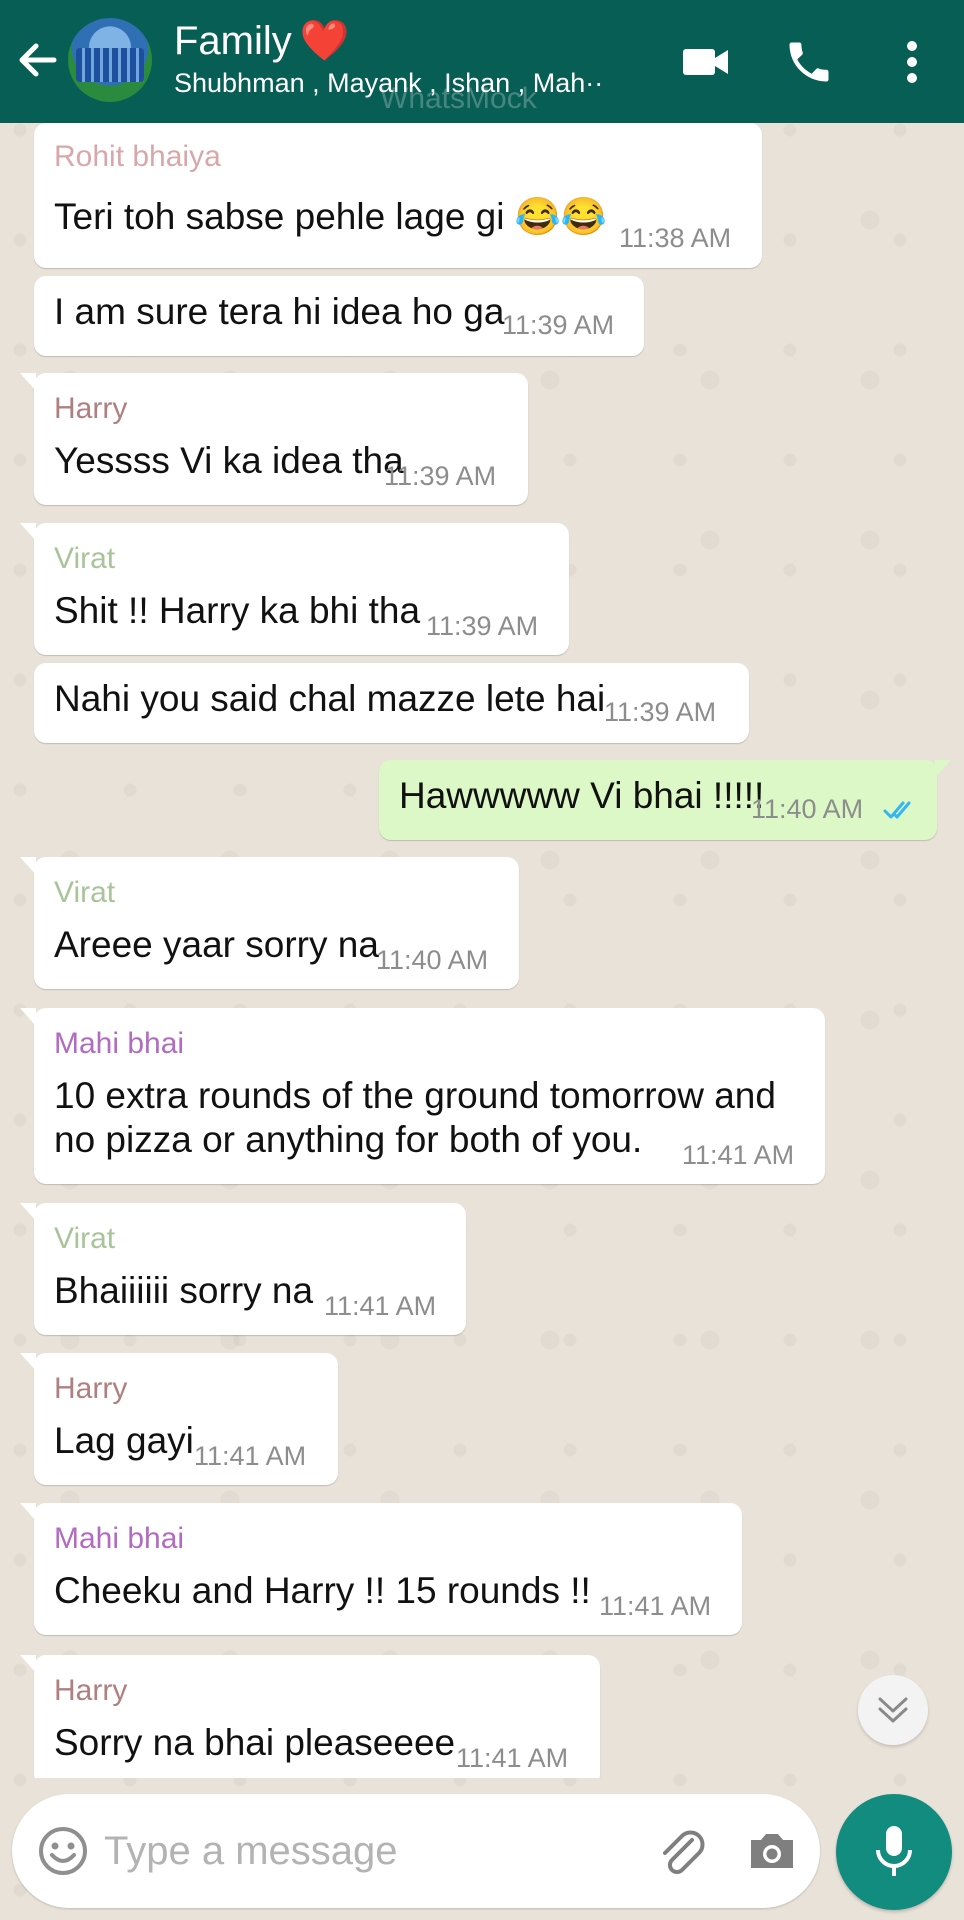  I want to click on double-check-read-icon, so click(897, 810).